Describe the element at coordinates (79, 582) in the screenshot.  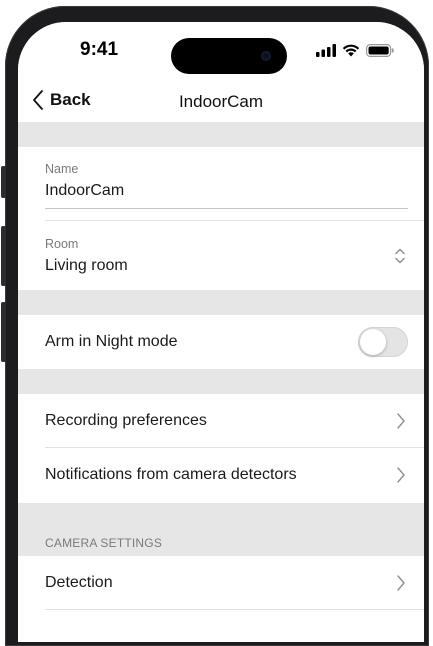
I see `detection-label: Detection` at that location.